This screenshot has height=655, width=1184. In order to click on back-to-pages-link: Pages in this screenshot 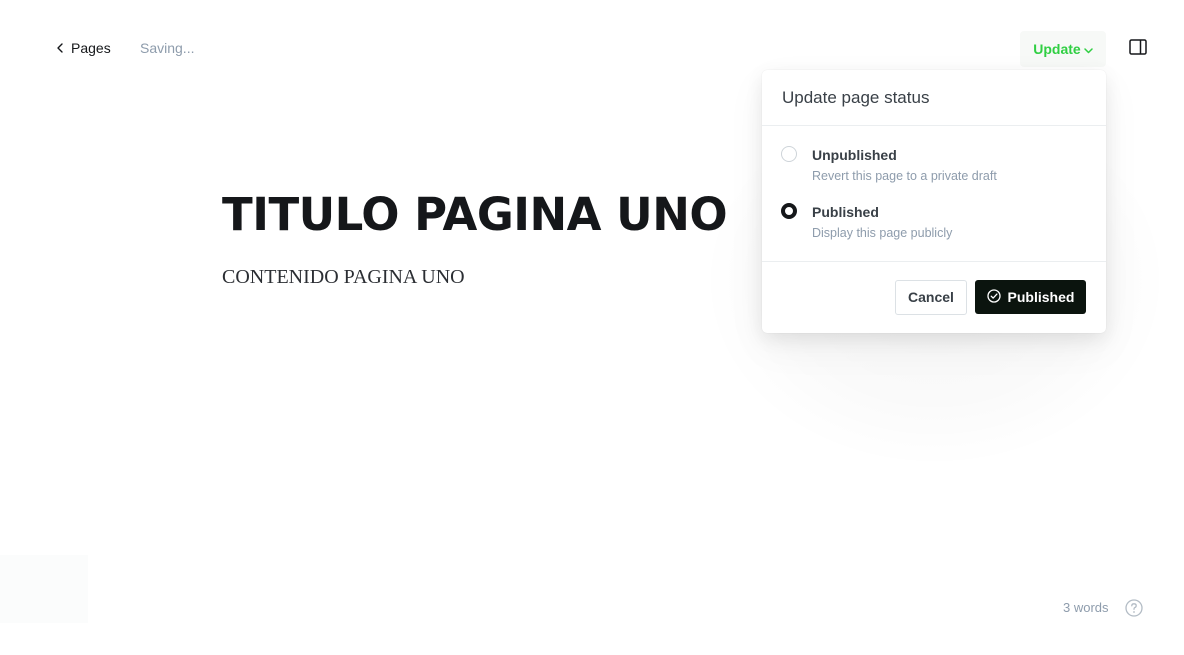, I will do `click(83, 48)`.